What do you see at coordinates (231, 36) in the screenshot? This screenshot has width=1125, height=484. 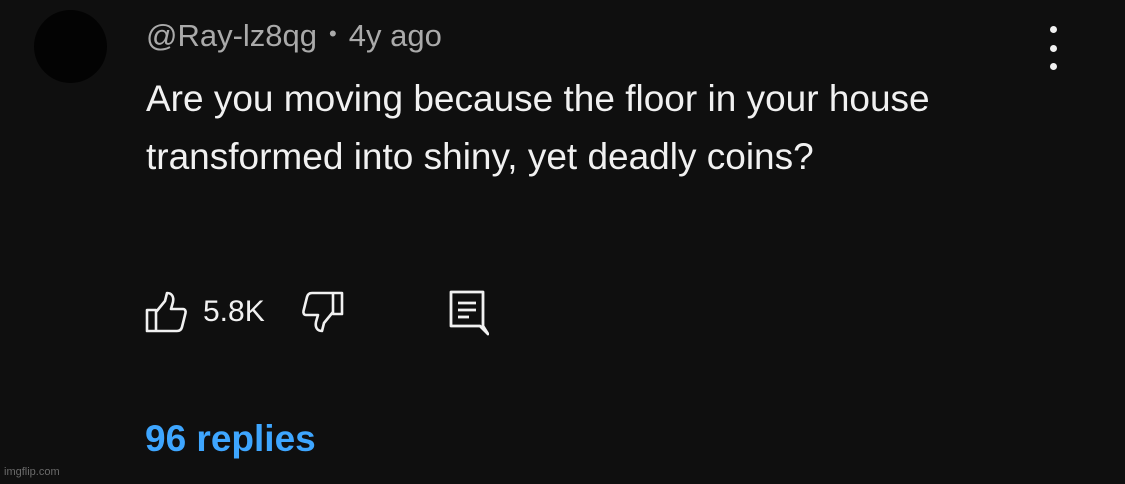 I see `author-handle: @Ray-lz8qg` at bounding box center [231, 36].